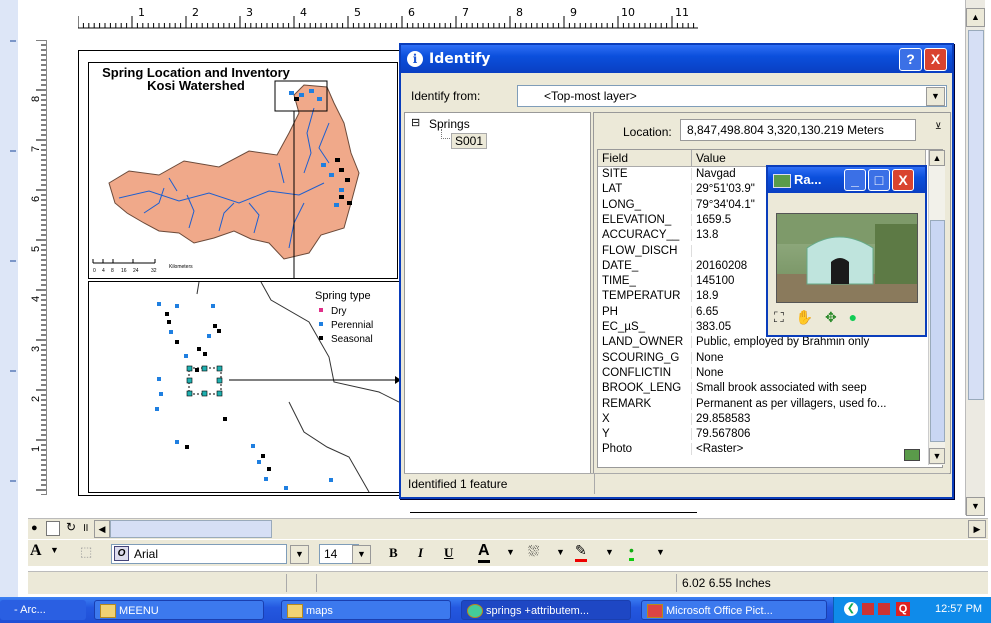 This screenshot has width=991, height=623. Describe the element at coordinates (86, 552) in the screenshot. I see `callout-icon: ⬚` at that location.